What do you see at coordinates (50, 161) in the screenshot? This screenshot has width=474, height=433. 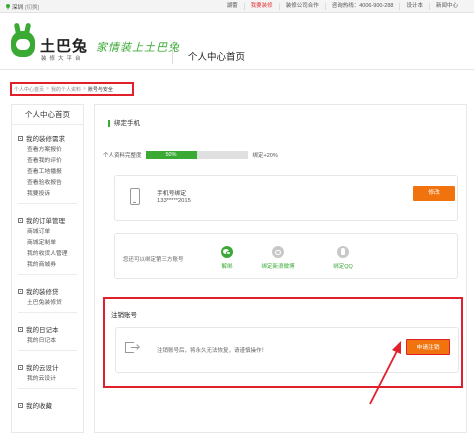 I see `sidebar-item-review: 查看我的评价` at bounding box center [50, 161].